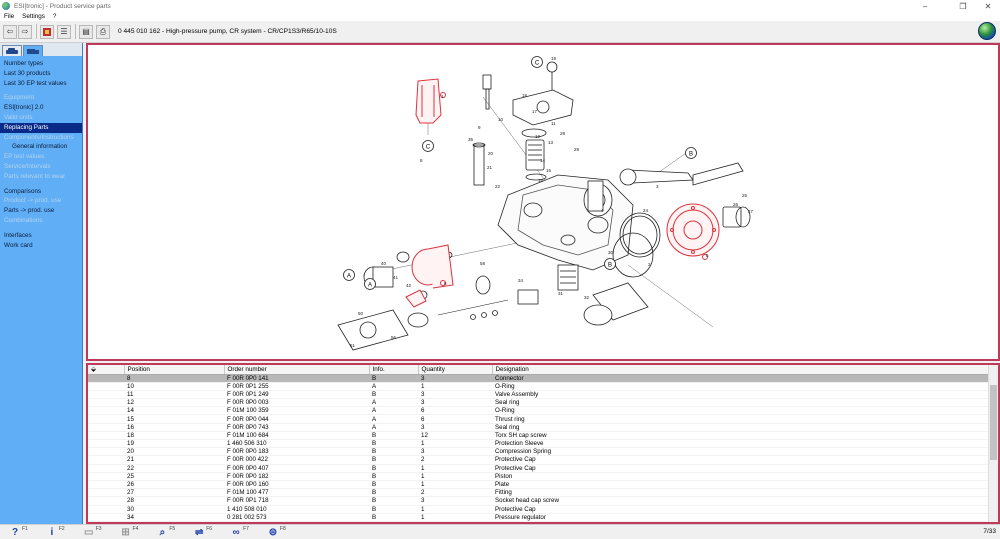  Describe the element at coordinates (41, 246) in the screenshot. I see `sidebar-item-work-card: Work card` at that location.